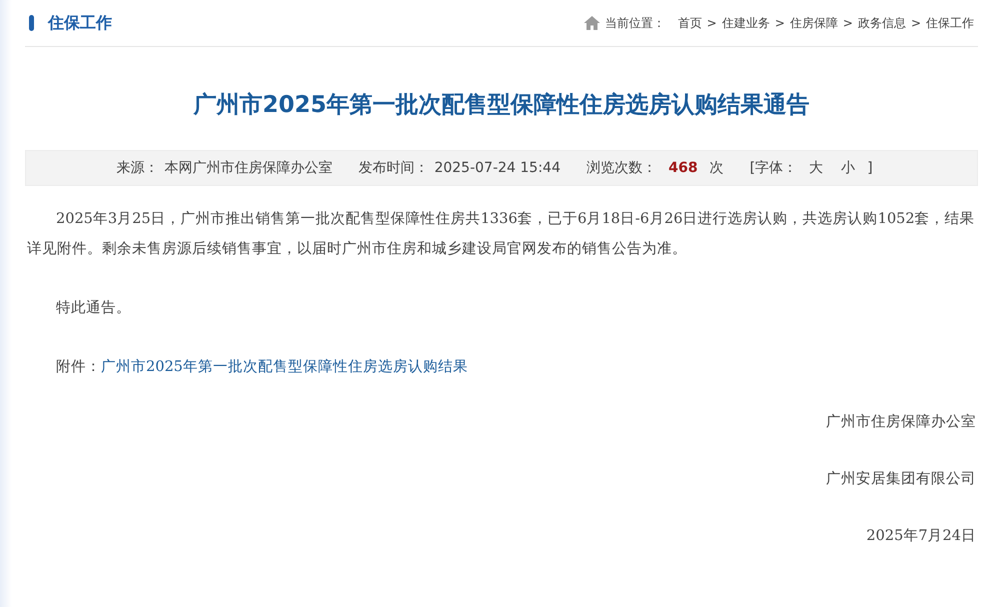 The image size is (1000, 607). I want to click on publish-time-value: 2025-07-24 15:44, so click(497, 168).